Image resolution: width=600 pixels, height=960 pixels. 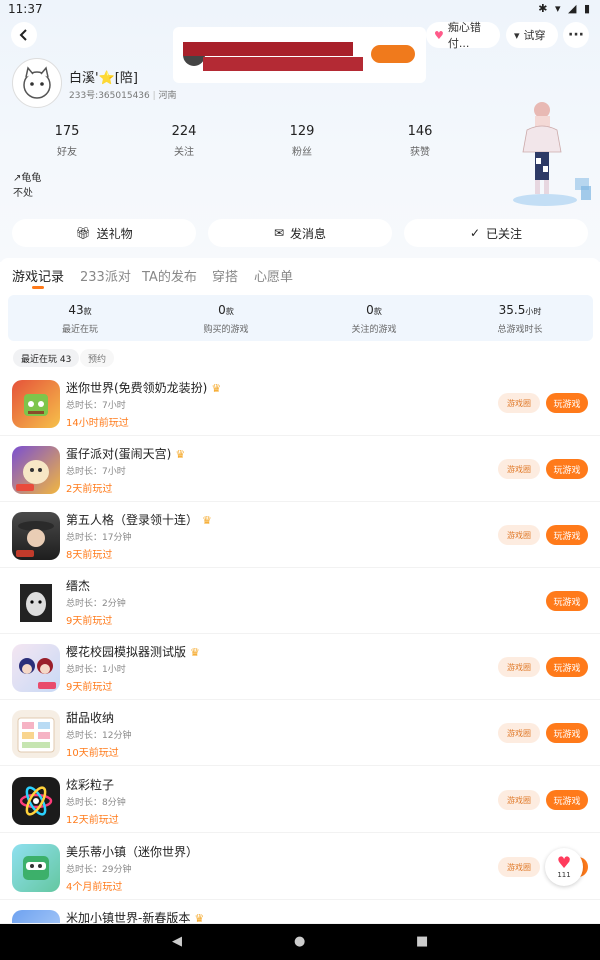 I want to click on nav-home-icon: ●, so click(x=299, y=941).